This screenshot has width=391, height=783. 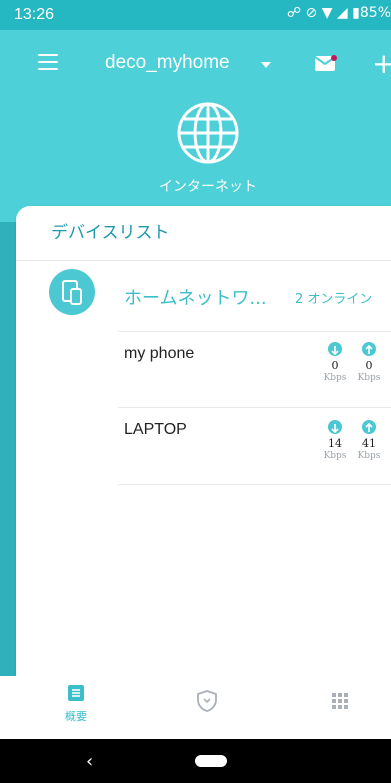 What do you see at coordinates (89, 761) in the screenshot?
I see `back-icon: ‹` at bounding box center [89, 761].